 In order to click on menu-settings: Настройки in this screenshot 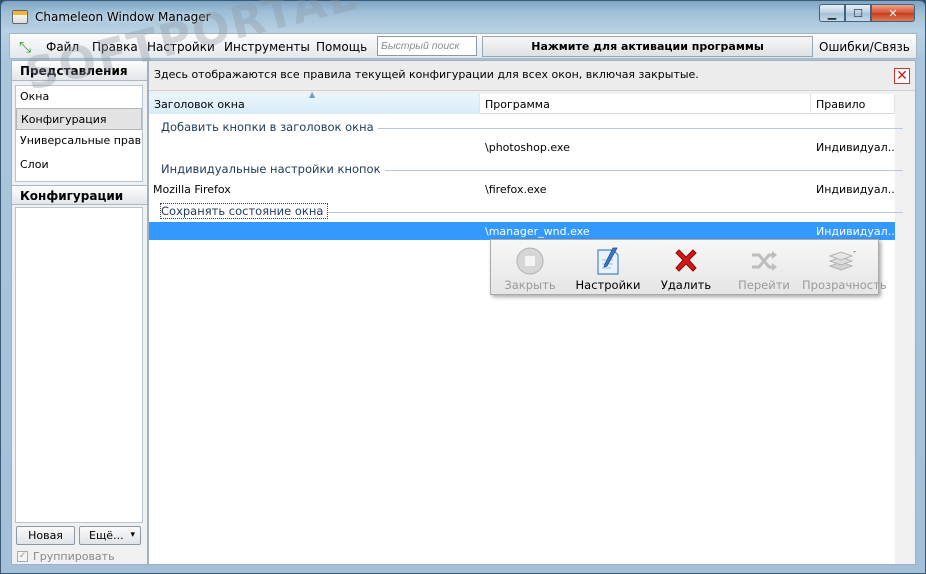, I will do `click(181, 47)`.